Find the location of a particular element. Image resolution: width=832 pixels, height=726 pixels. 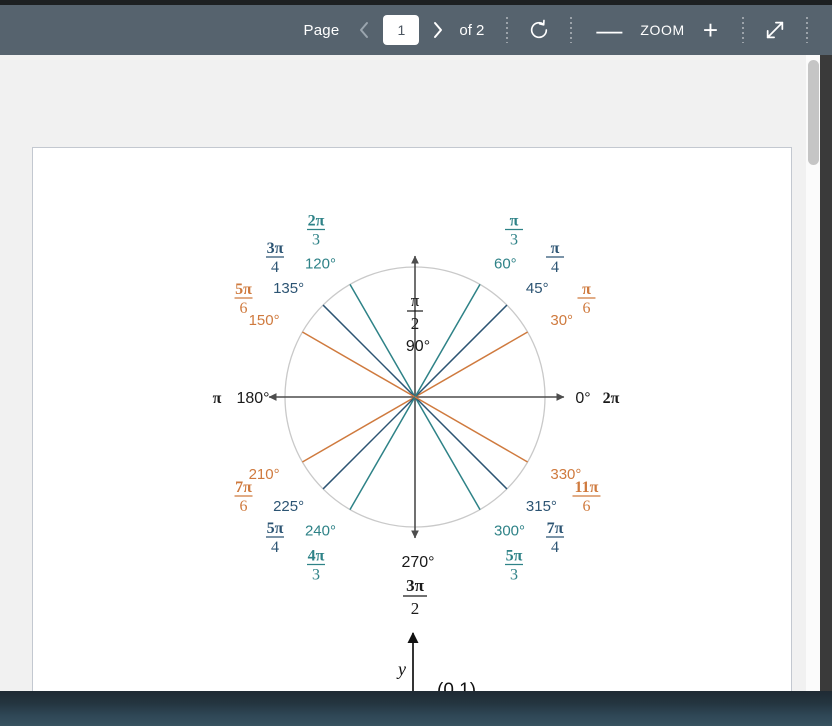

radian-label-315: 7π4 is located at coordinates (555, 538).